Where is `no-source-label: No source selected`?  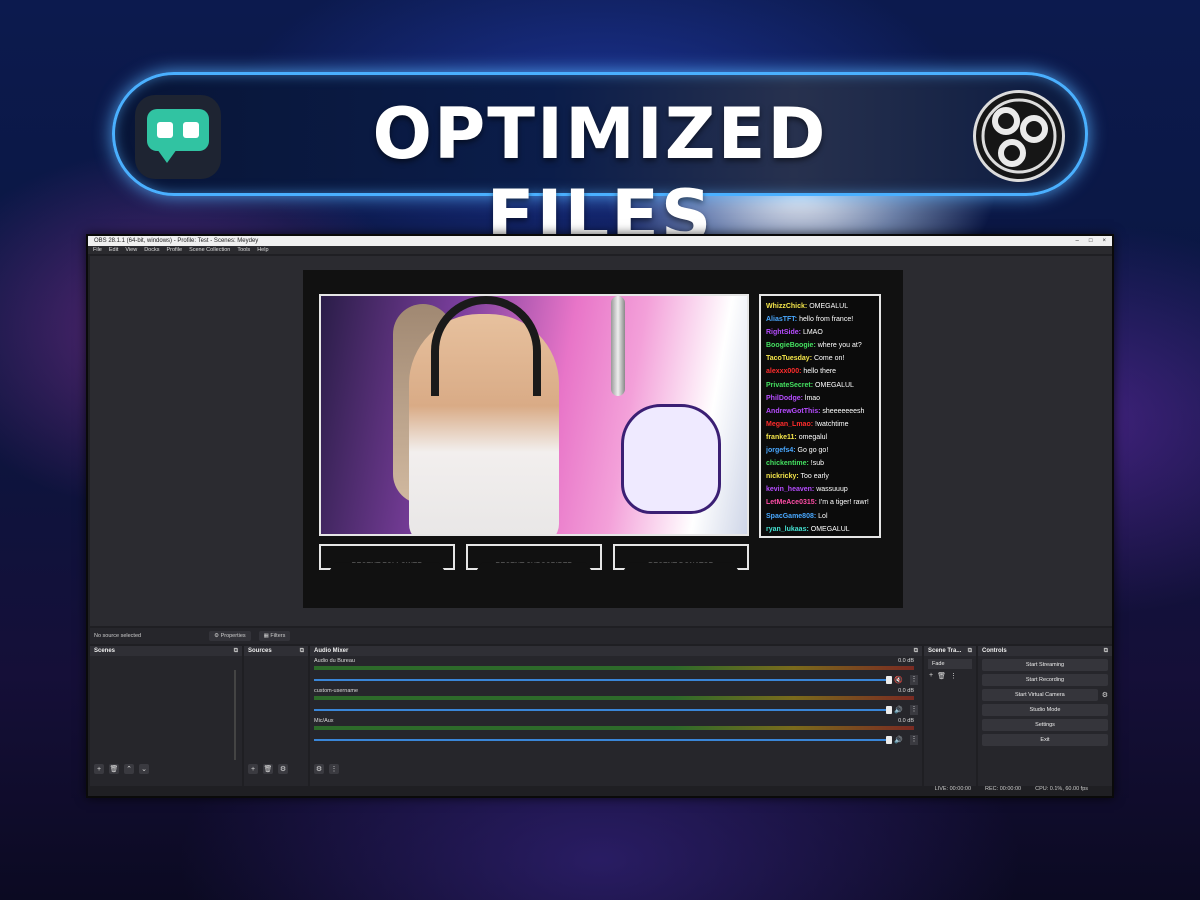 no-source-label: No source selected is located at coordinates (118, 636).